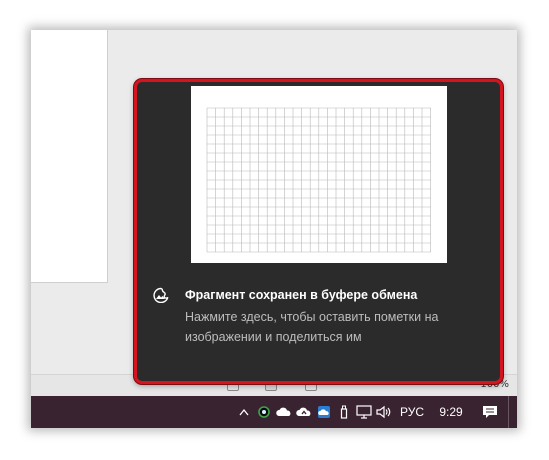  I want to click on input-language: РУС, so click(412, 412).